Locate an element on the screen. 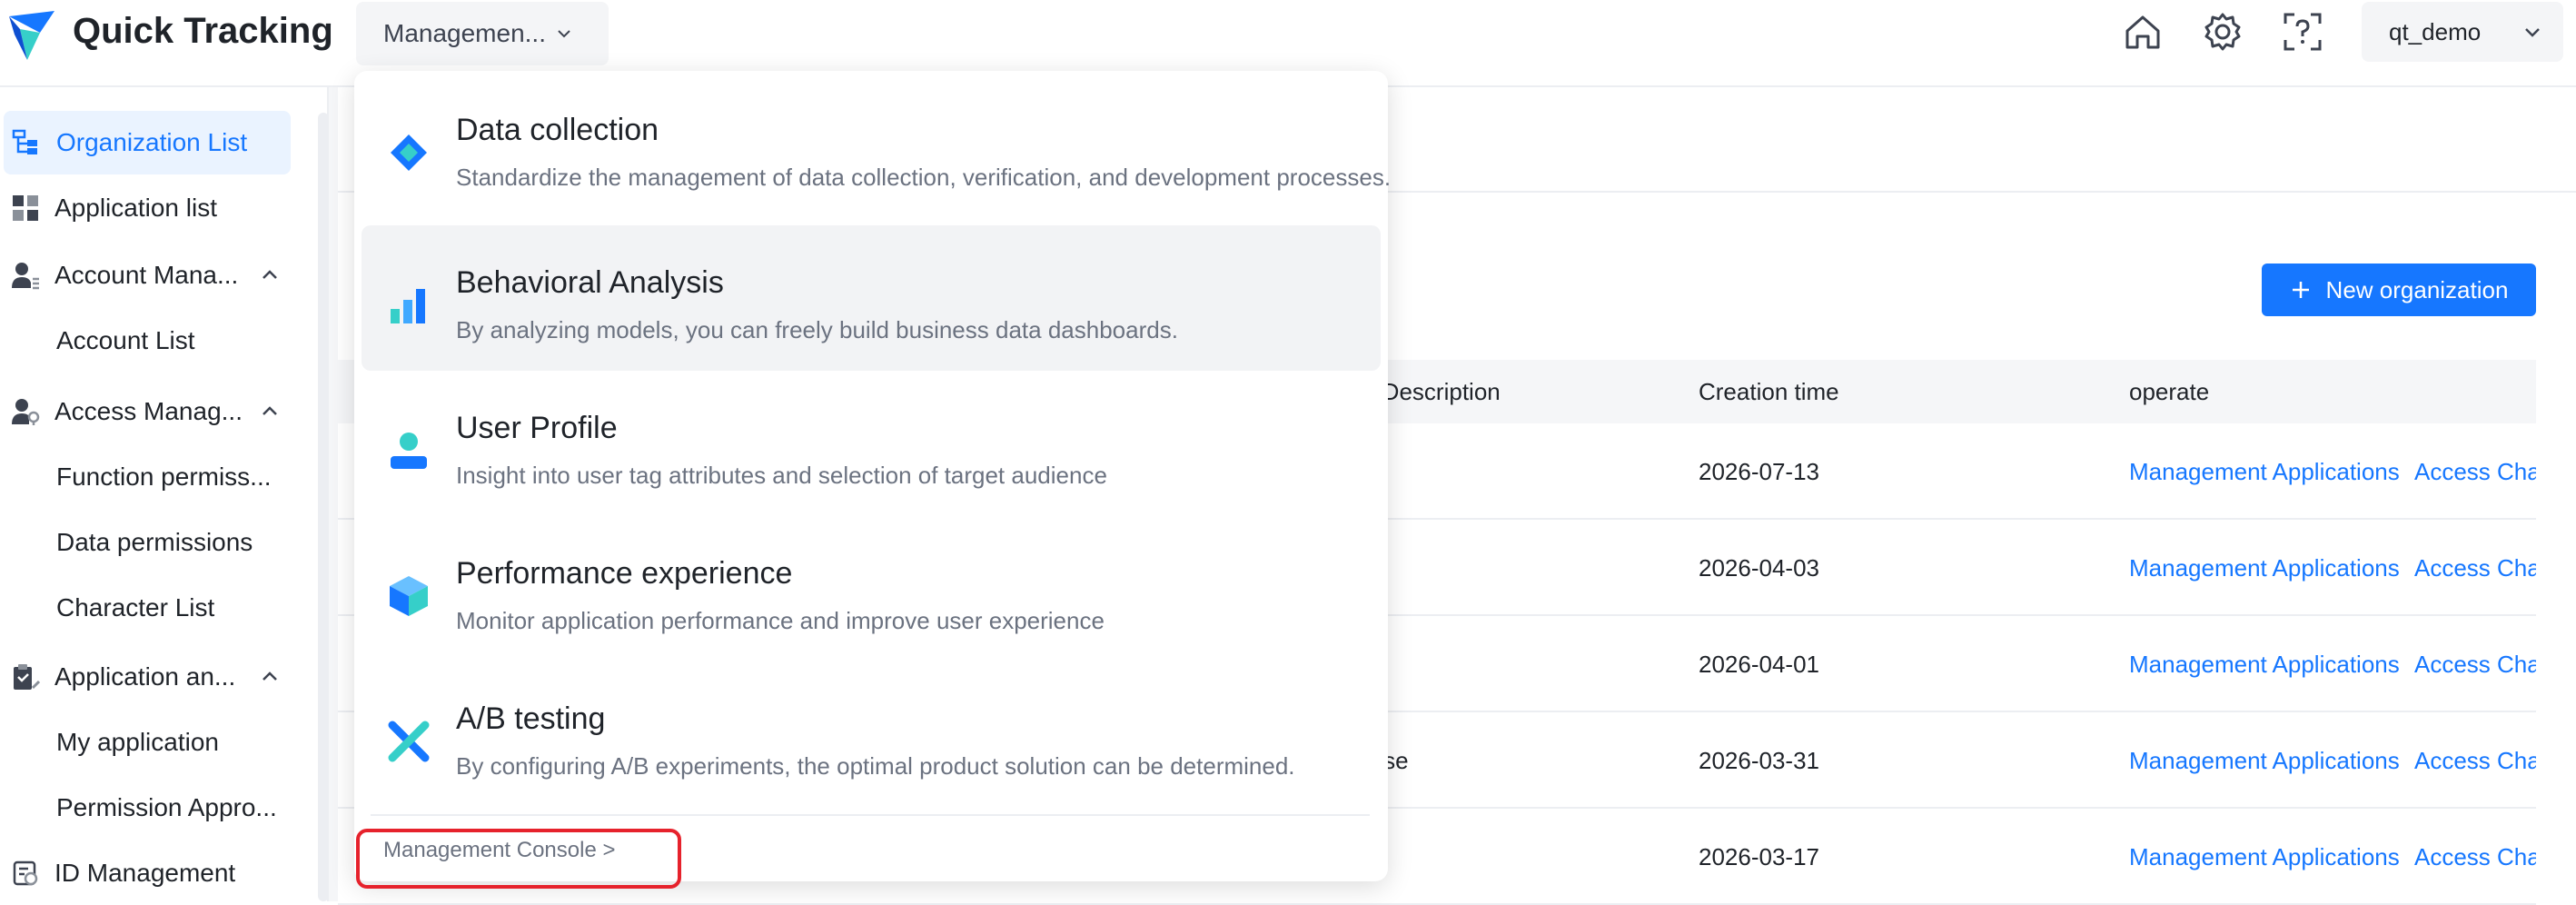 The height and width of the screenshot is (905, 2576). column-header-creation-time: Creation time is located at coordinates (1769, 391).